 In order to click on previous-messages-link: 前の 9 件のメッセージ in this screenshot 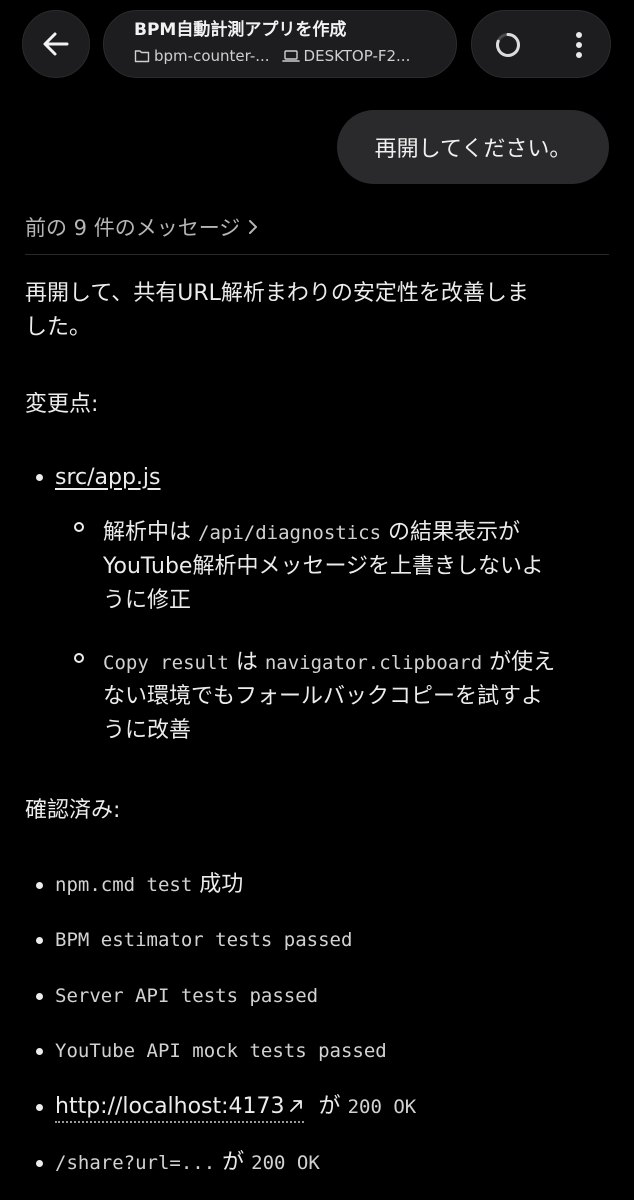, I will do `click(141, 227)`.